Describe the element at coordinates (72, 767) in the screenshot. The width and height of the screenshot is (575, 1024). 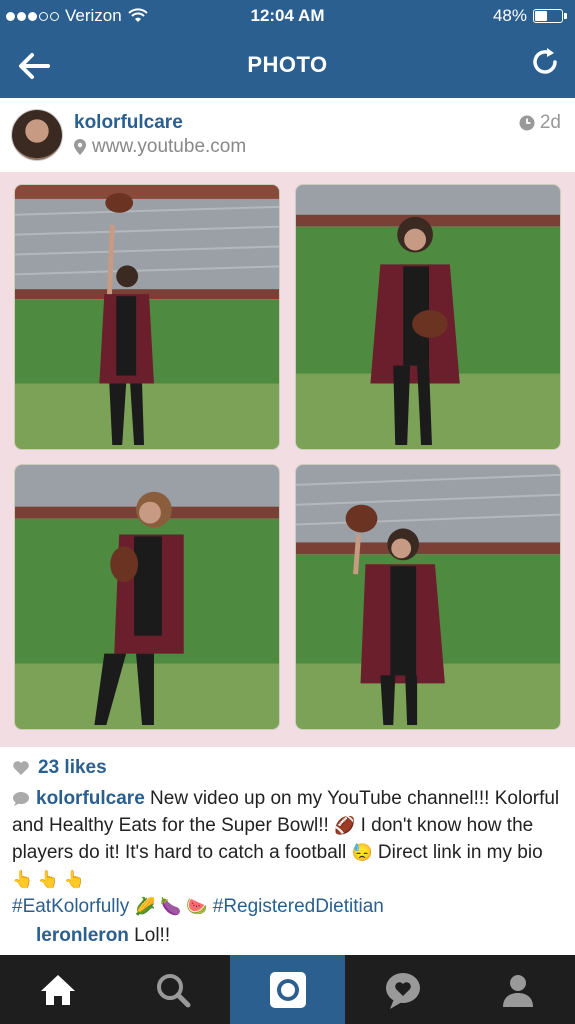
I see `likes-count: 23 likes` at that location.